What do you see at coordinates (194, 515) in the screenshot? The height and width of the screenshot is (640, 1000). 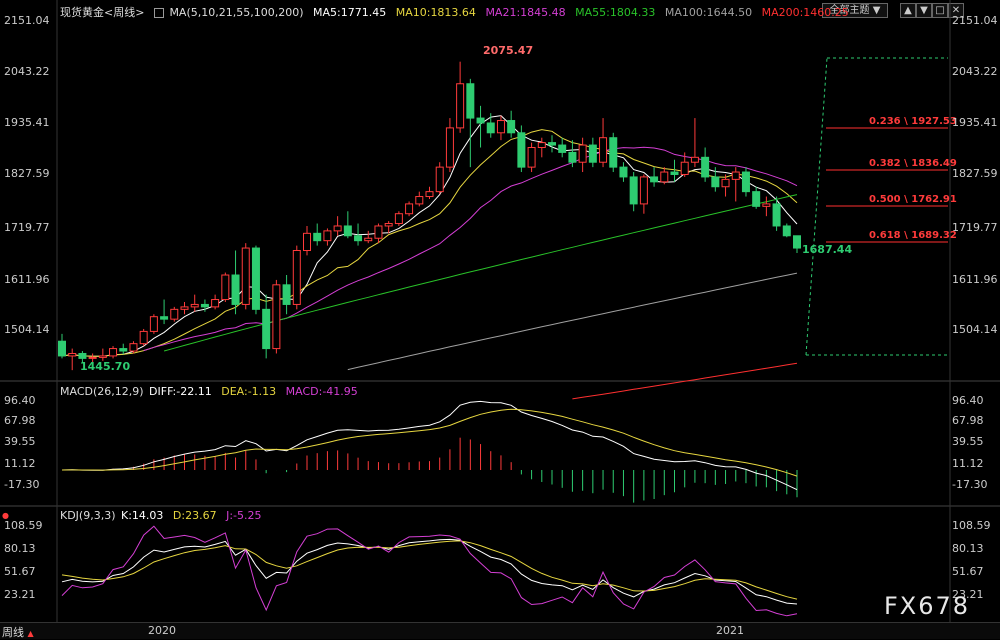 I see `kdj-d: D:23.67` at bounding box center [194, 515].